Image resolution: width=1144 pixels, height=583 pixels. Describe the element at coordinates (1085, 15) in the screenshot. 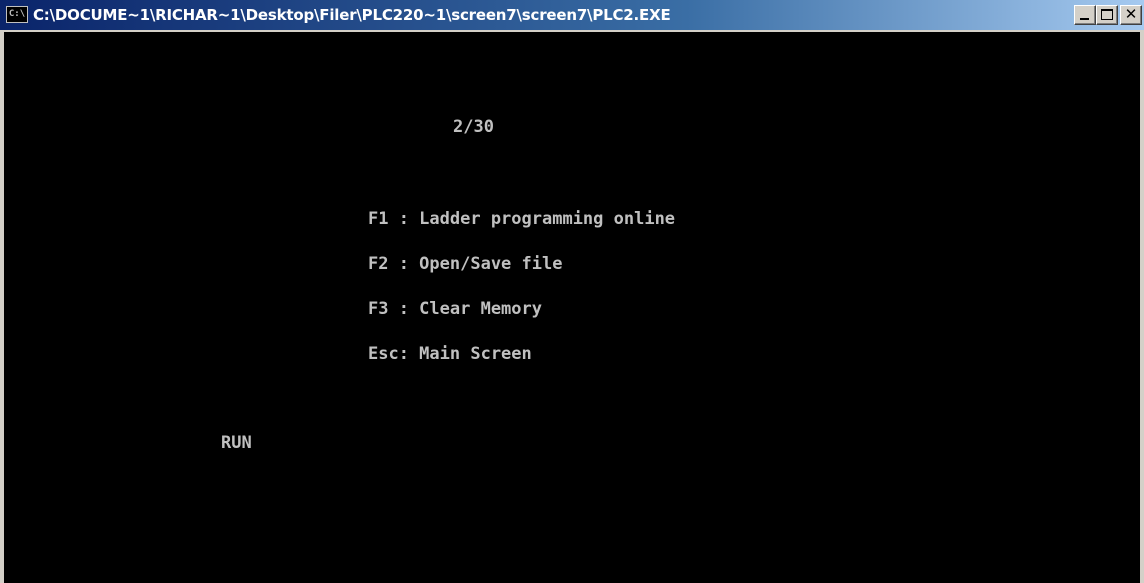

I see `minimize-button` at that location.